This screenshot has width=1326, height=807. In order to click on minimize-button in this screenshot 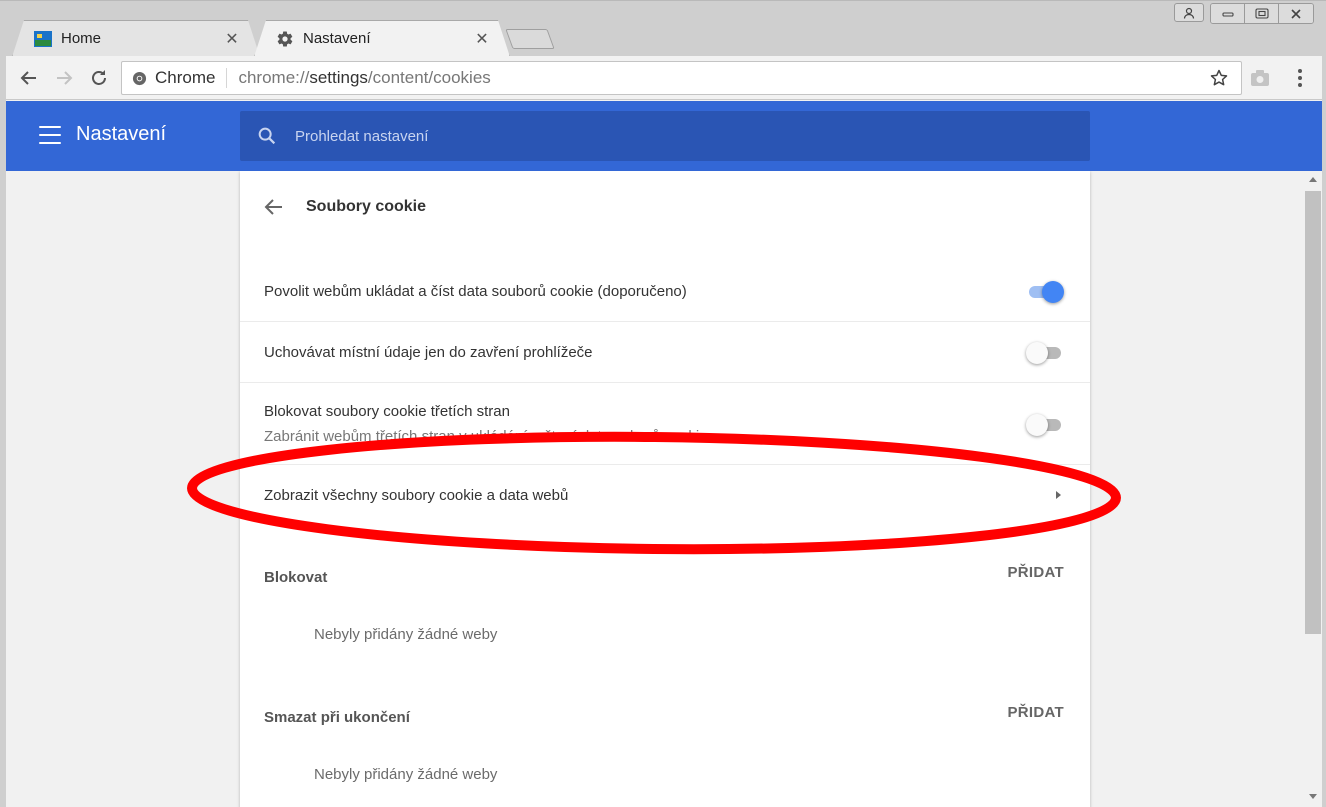, I will do `click(1228, 13)`.